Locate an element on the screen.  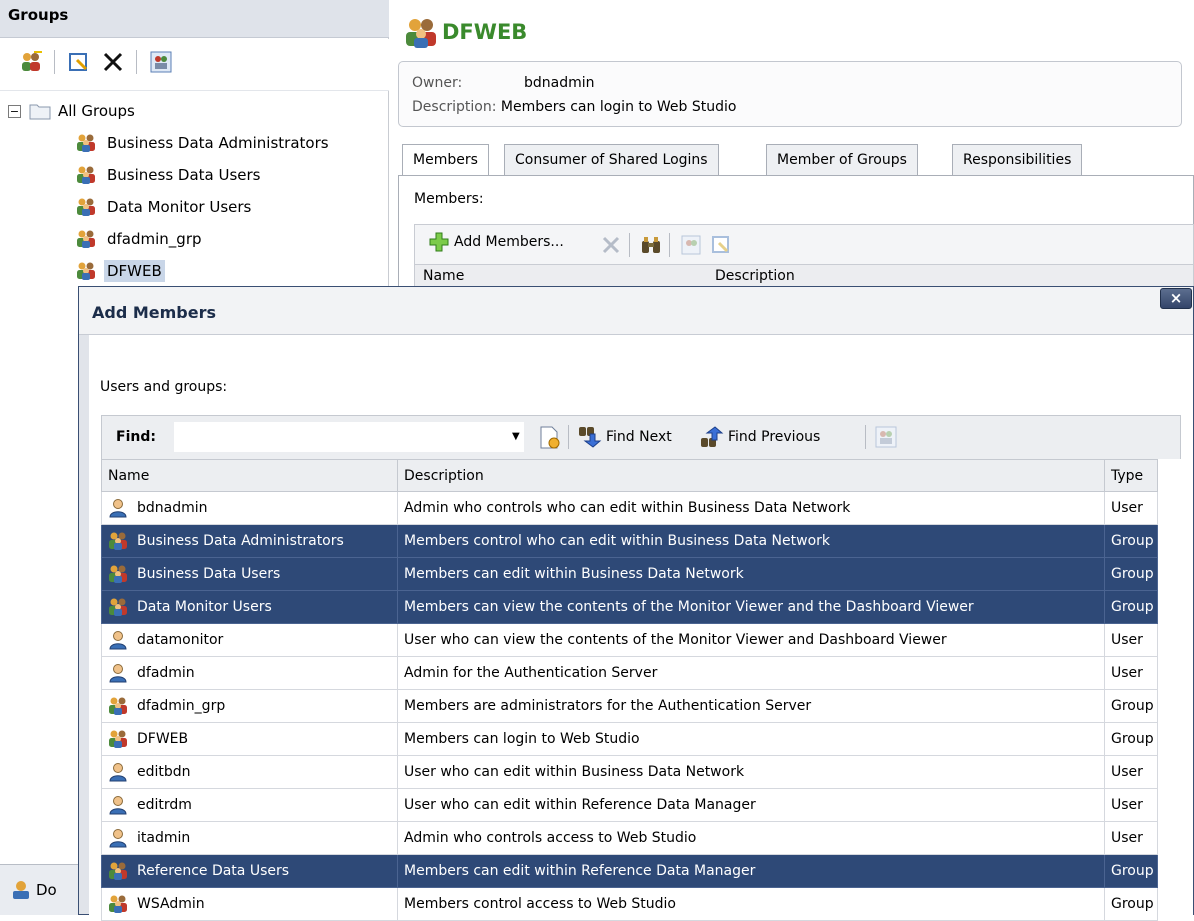
groups-toolbar is located at coordinates (194, 65).